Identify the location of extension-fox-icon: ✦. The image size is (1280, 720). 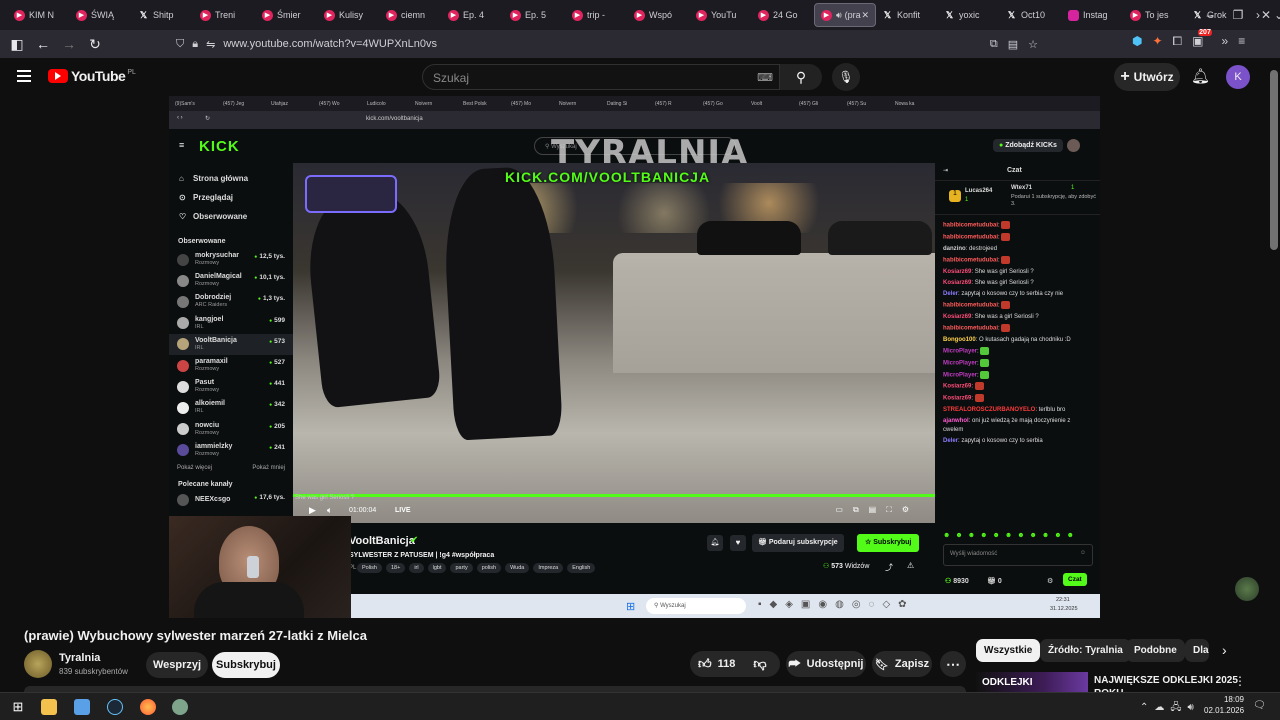
(1157, 41).